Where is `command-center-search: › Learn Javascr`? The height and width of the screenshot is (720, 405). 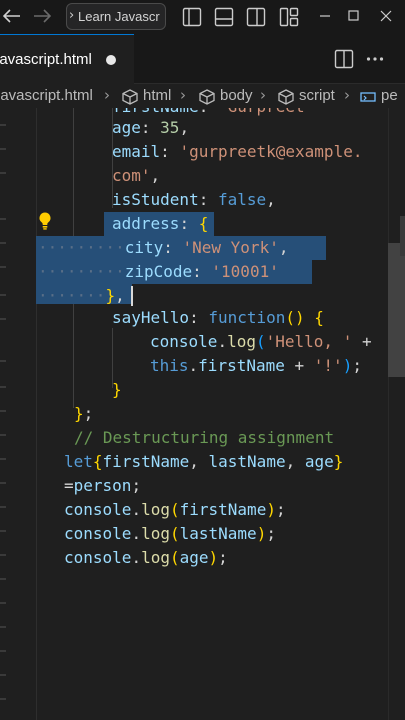
command-center-search: › Learn Javascr is located at coordinates (116, 16).